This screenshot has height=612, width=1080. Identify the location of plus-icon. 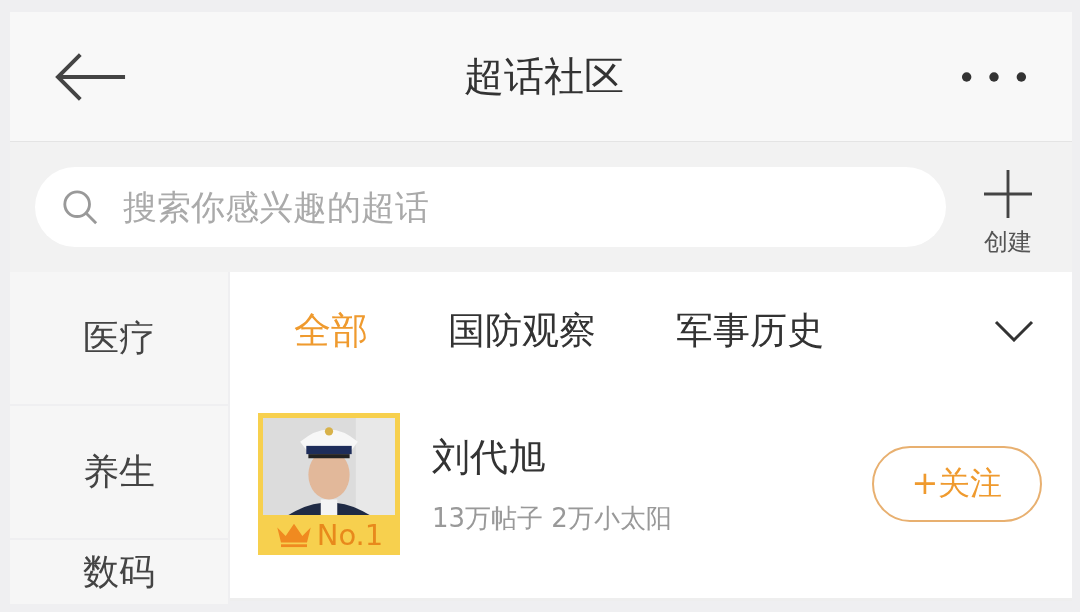
(1008, 194).